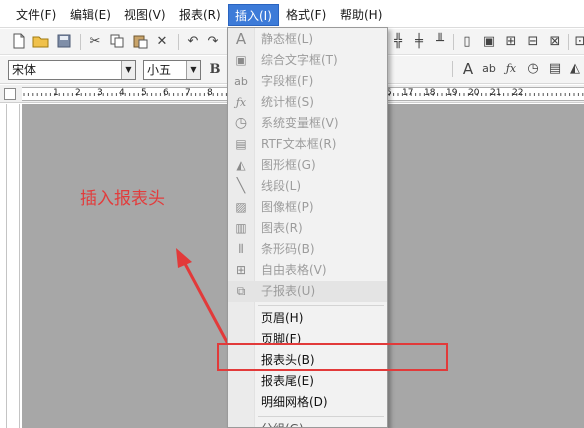  I want to click on menu-view: 视图(V), so click(145, 15).